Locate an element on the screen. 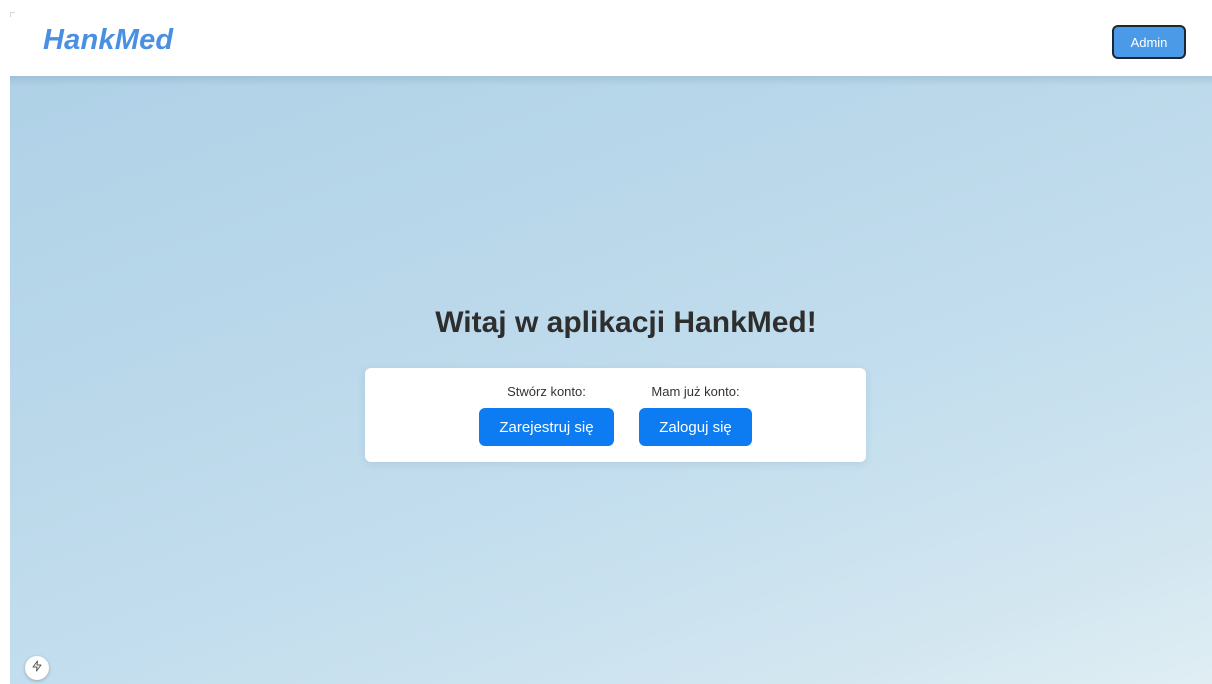  corner-mark is located at coordinates (12, 14).